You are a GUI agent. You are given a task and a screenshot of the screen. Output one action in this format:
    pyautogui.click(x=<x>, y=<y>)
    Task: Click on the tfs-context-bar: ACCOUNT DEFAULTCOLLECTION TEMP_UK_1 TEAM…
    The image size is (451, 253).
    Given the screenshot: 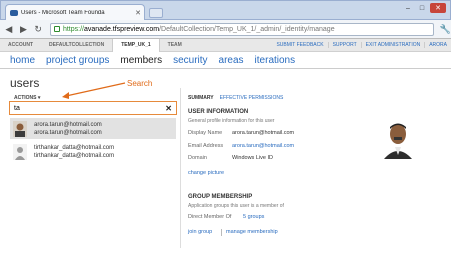 What is the action you would take?
    pyautogui.click(x=225, y=45)
    